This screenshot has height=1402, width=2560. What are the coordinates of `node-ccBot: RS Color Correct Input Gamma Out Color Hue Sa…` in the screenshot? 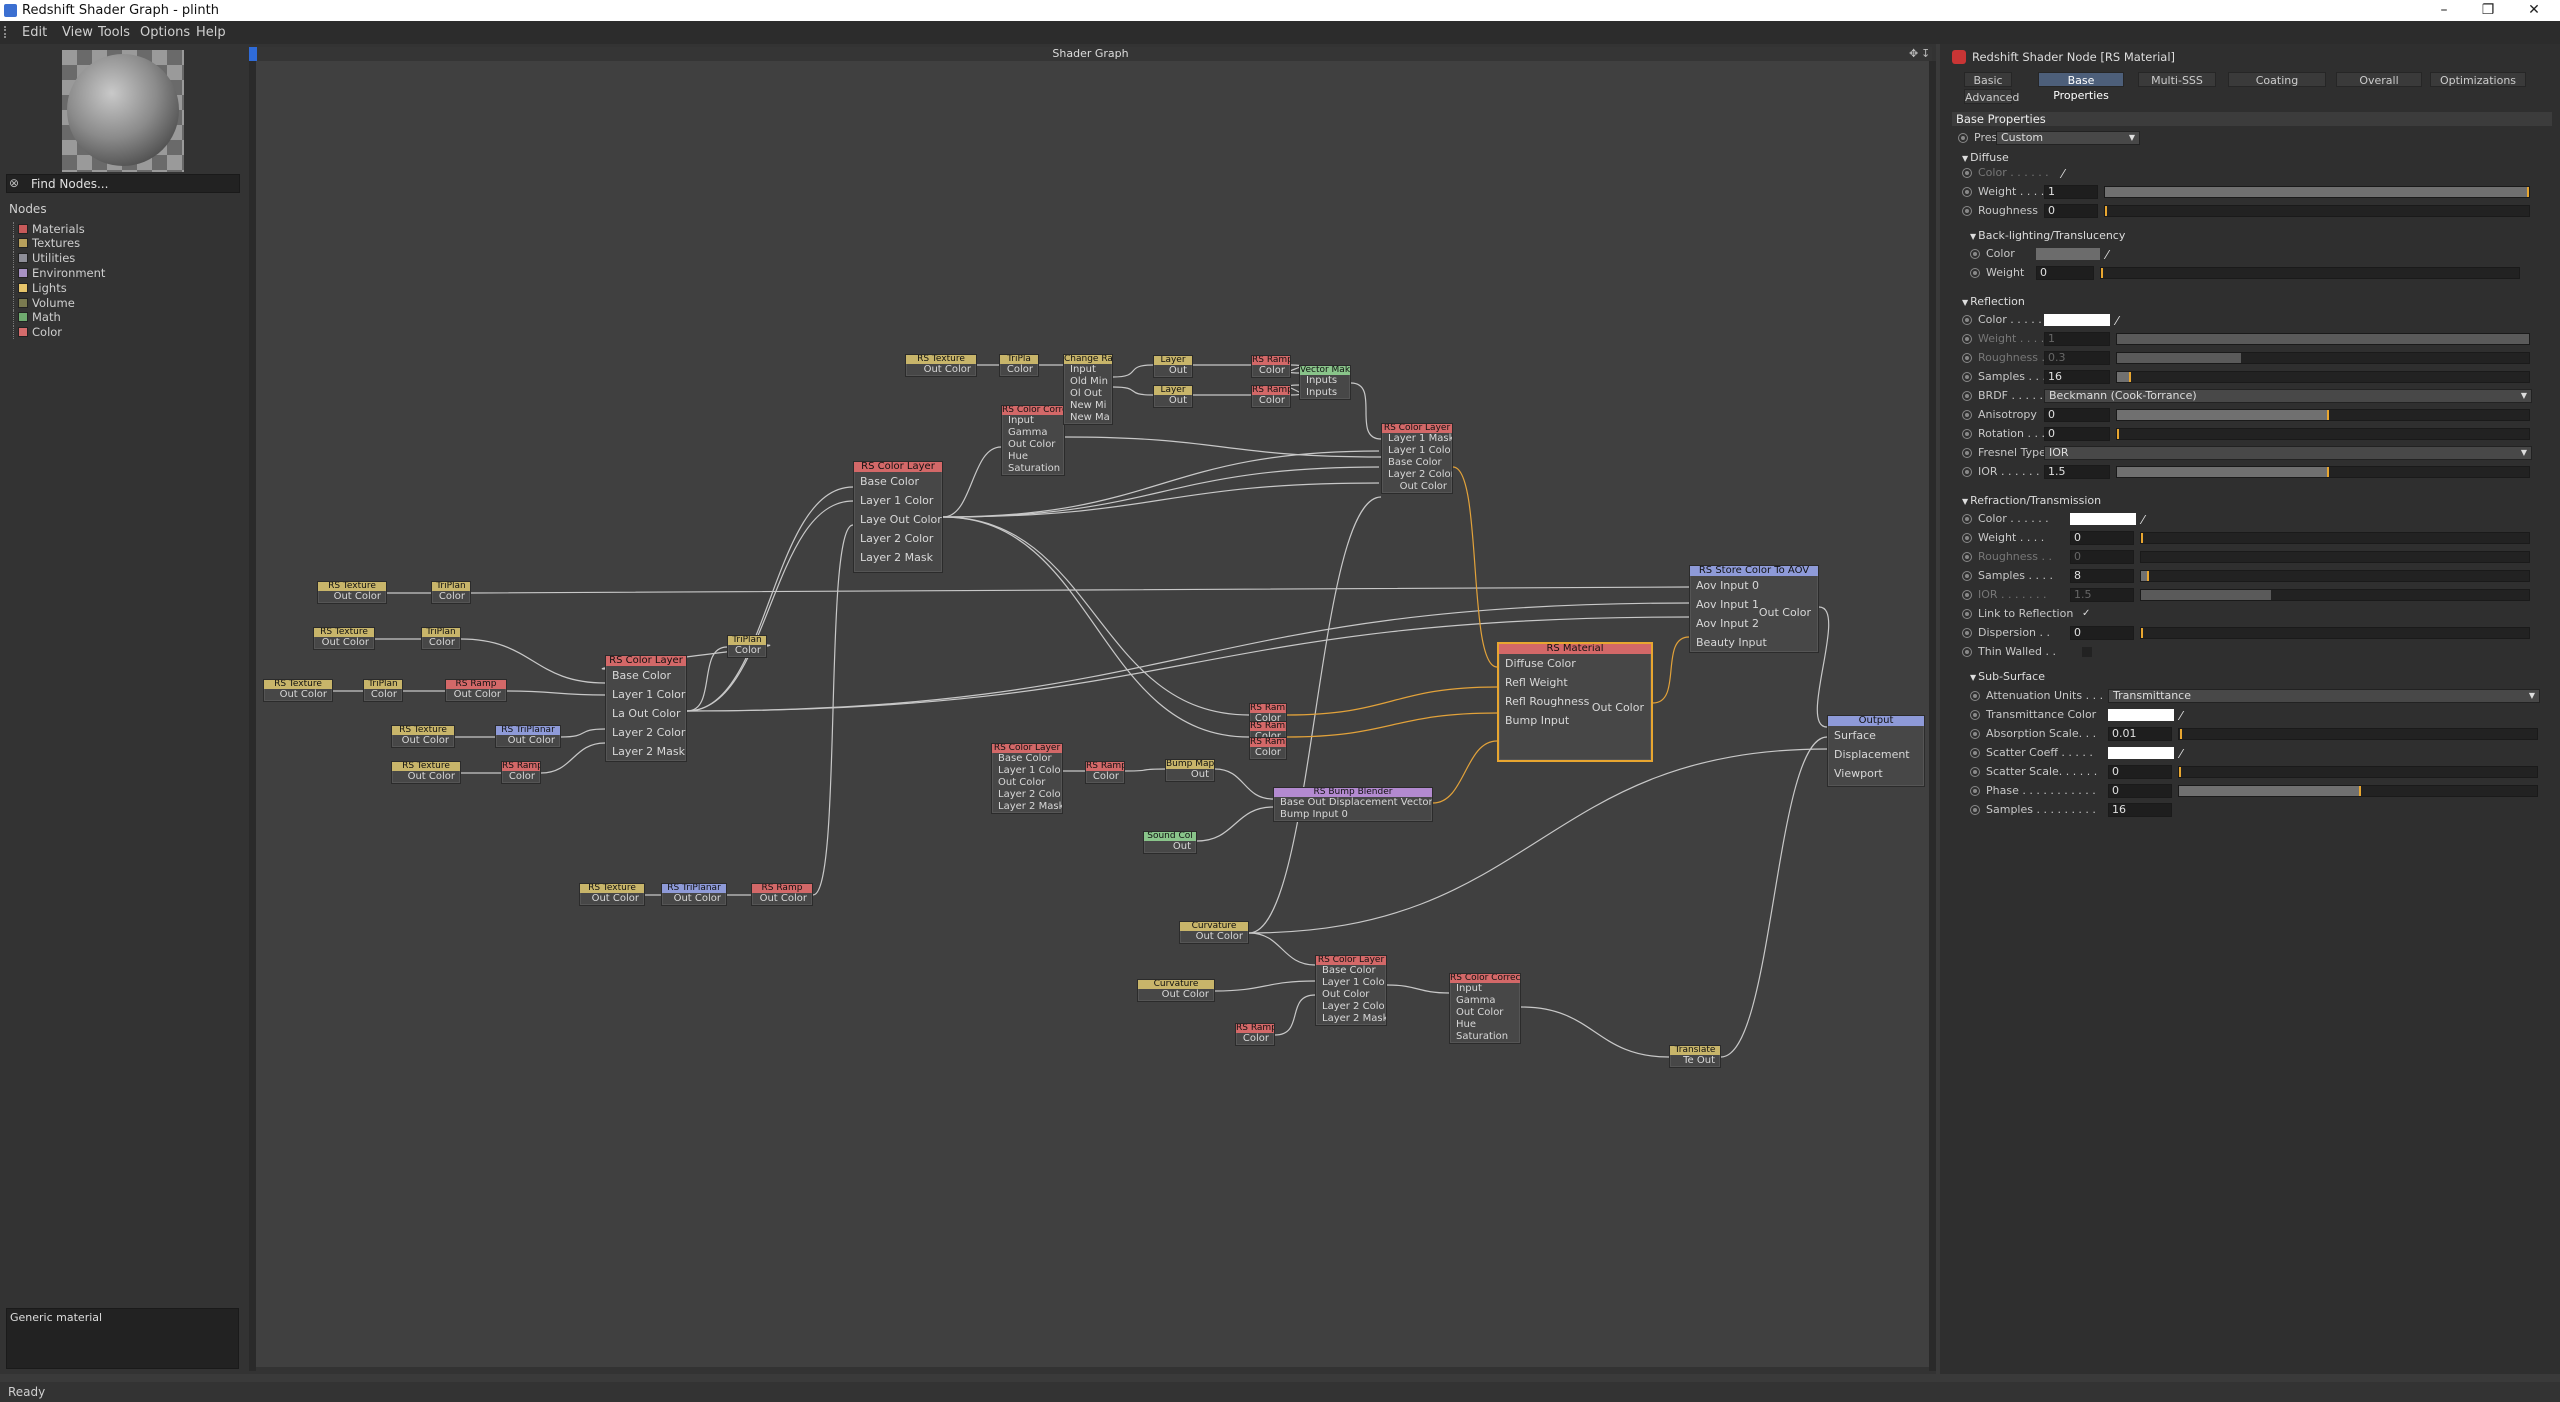 It's located at (1485, 1008).